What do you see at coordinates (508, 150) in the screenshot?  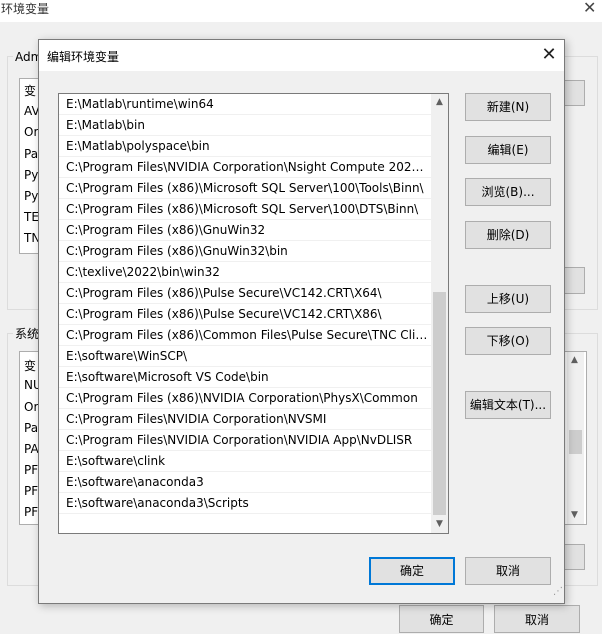 I see `edit-button: 编辑(E)` at bounding box center [508, 150].